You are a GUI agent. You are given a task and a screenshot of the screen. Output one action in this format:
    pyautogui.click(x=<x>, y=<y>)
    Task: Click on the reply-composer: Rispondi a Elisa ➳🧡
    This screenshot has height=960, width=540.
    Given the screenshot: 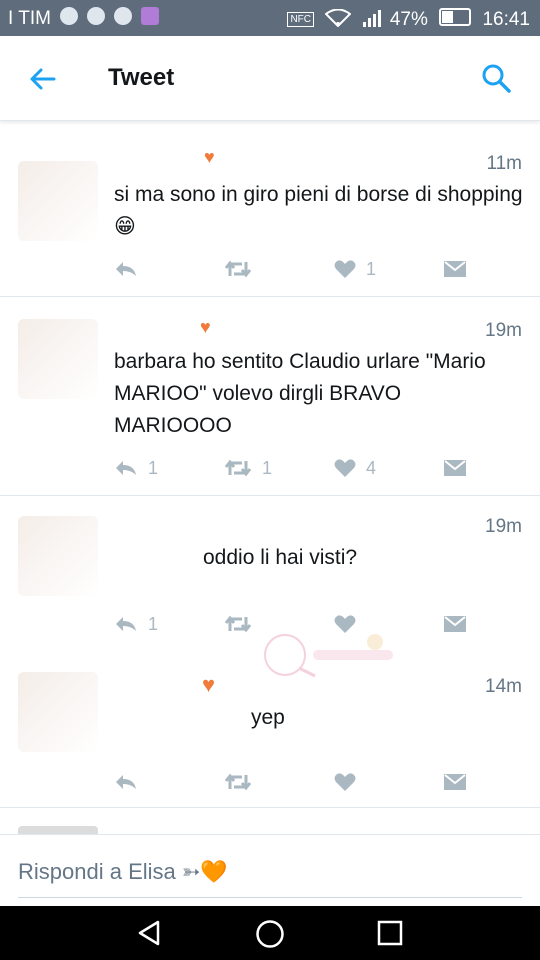 What is the action you would take?
    pyautogui.click(x=270, y=870)
    